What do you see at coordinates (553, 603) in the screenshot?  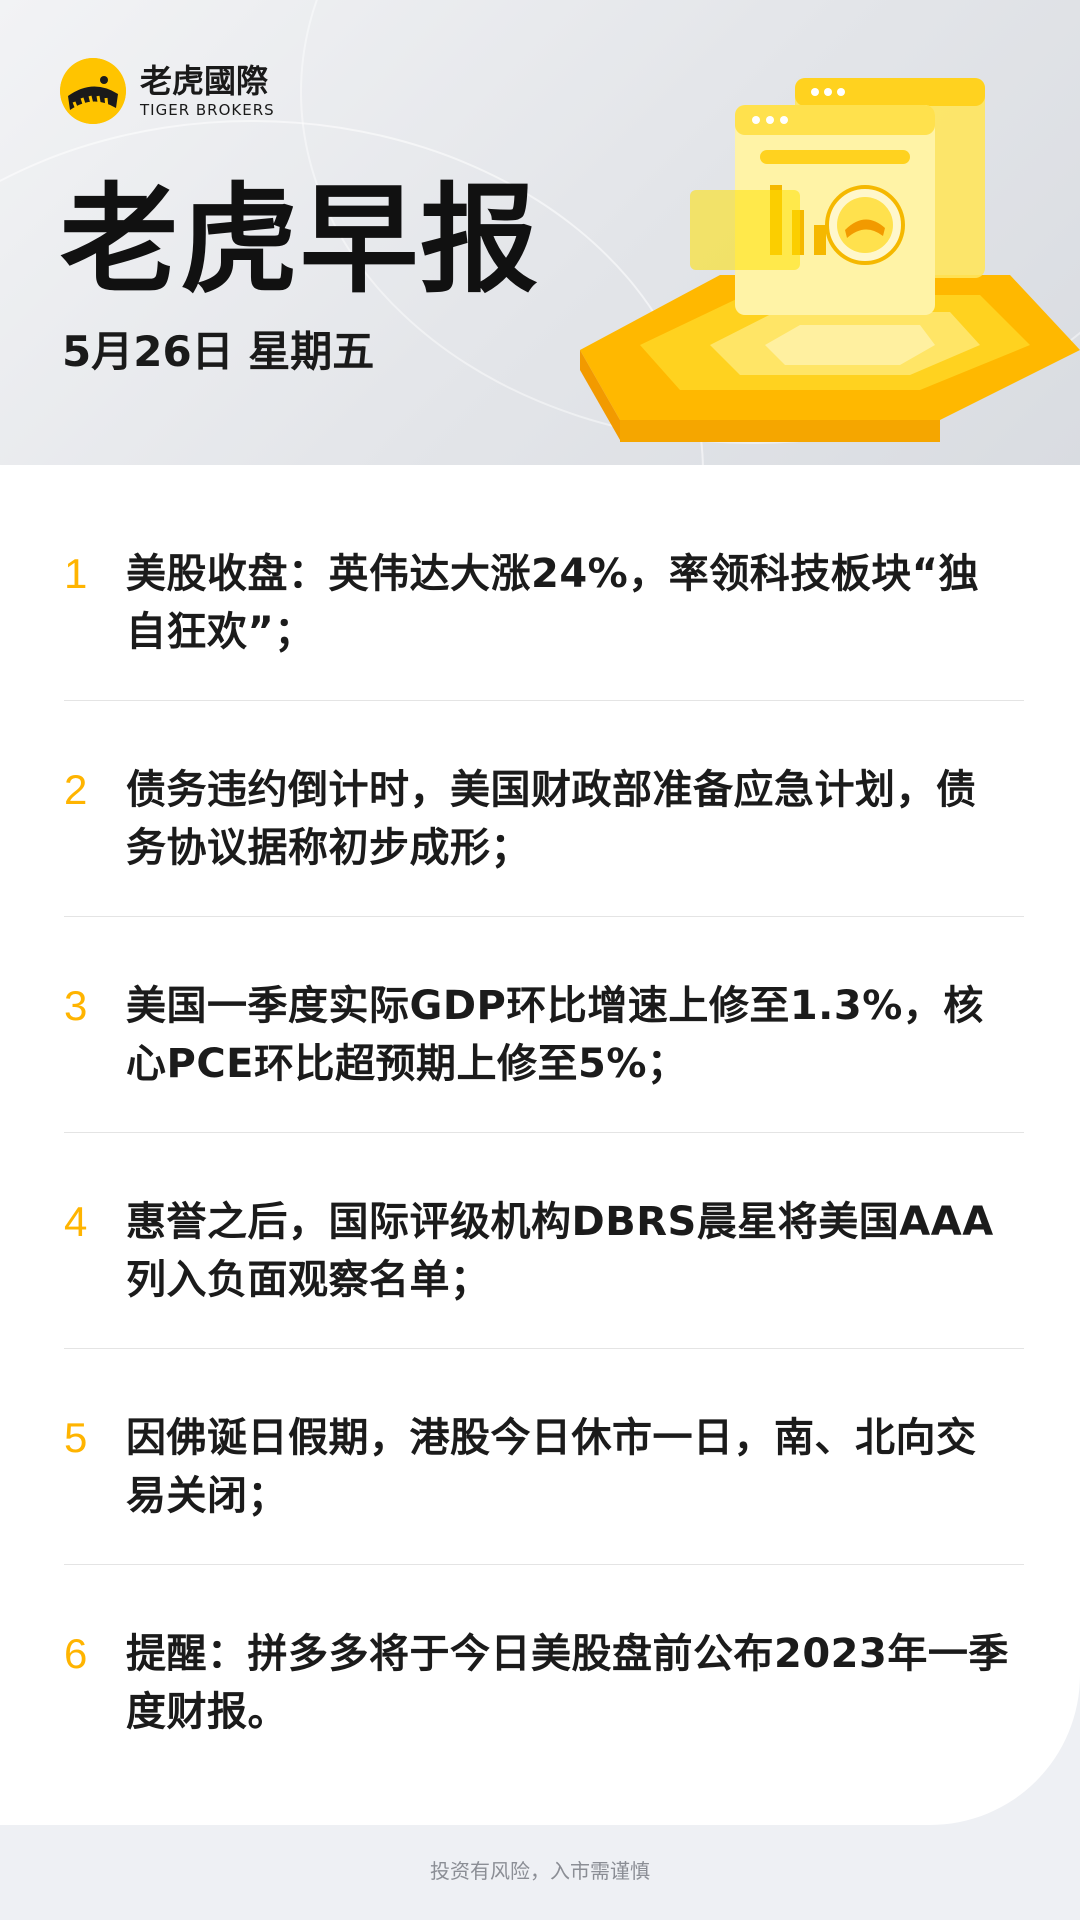 I see `item-text: 美股收盘：英伟达大涨24%，率领科技板块“独自狂欢”；` at bounding box center [553, 603].